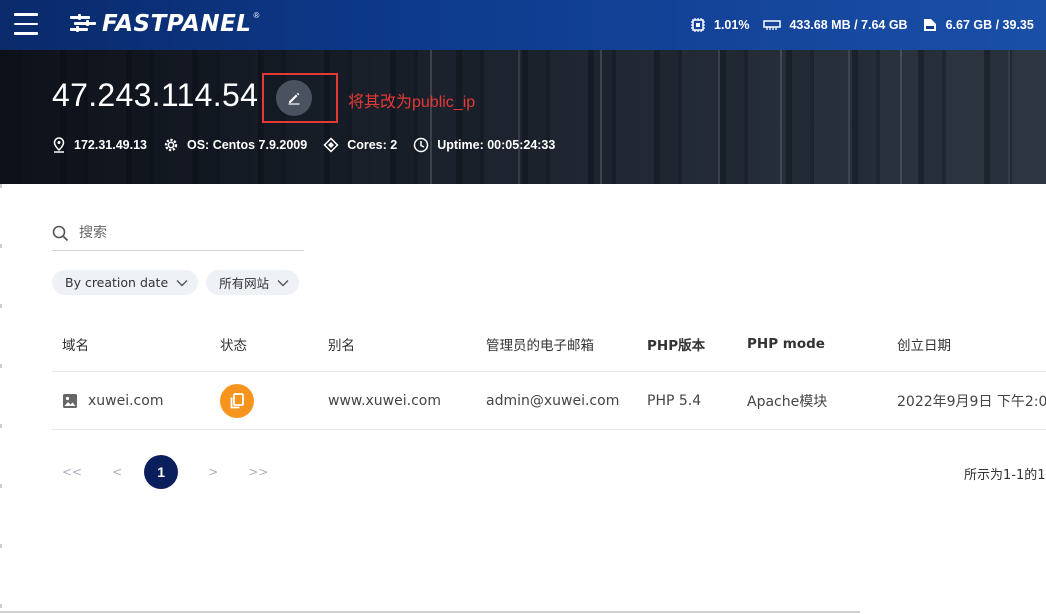  I want to click on disk-stat: 6.67 GB / 39.35, so click(978, 25).